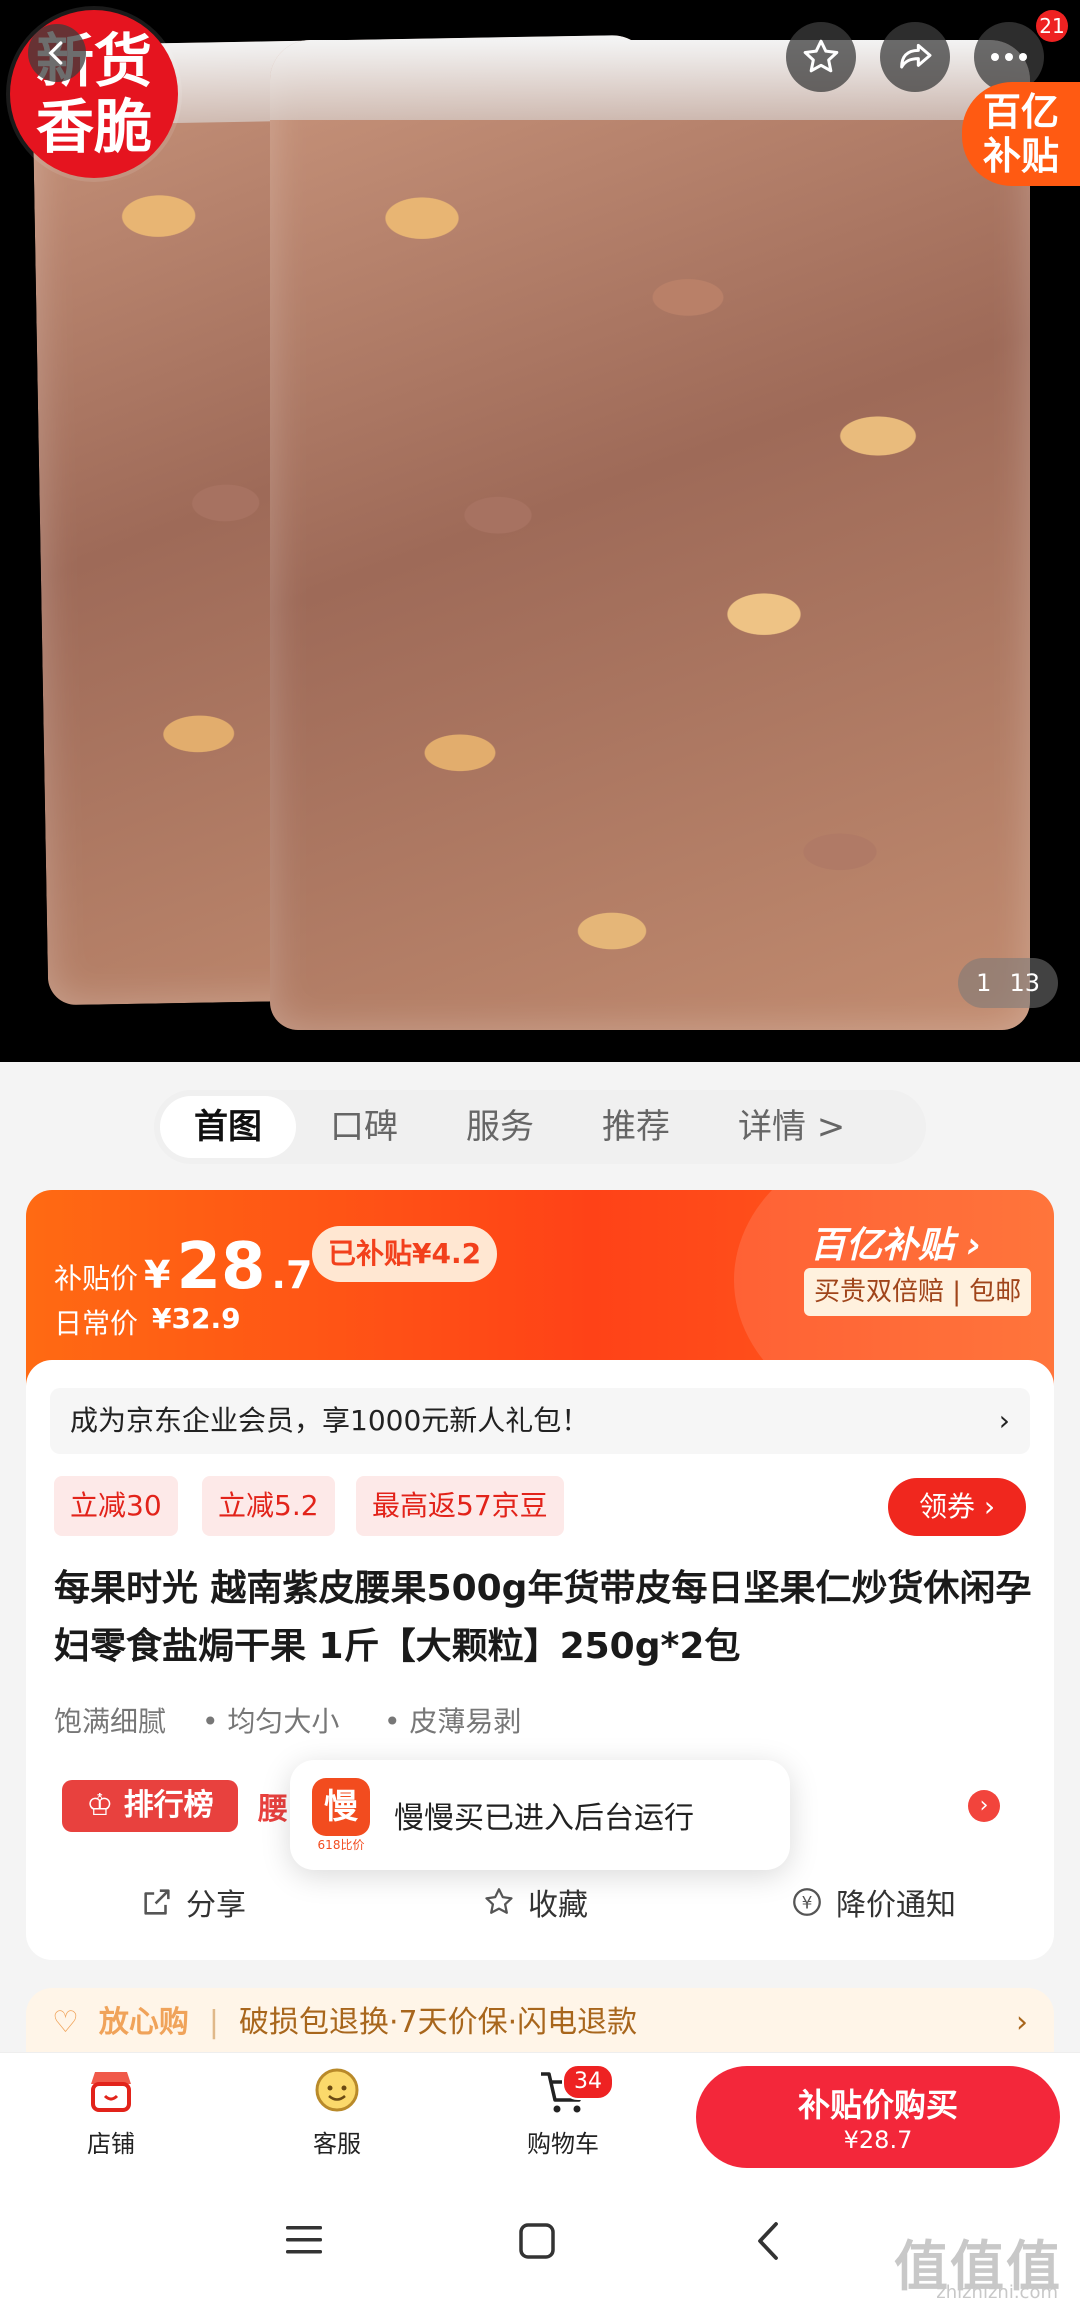 Image resolution: width=1080 pixels, height=2306 pixels. What do you see at coordinates (96, 1278) in the screenshot?
I see `subsidy-price-label: 补贴价` at bounding box center [96, 1278].